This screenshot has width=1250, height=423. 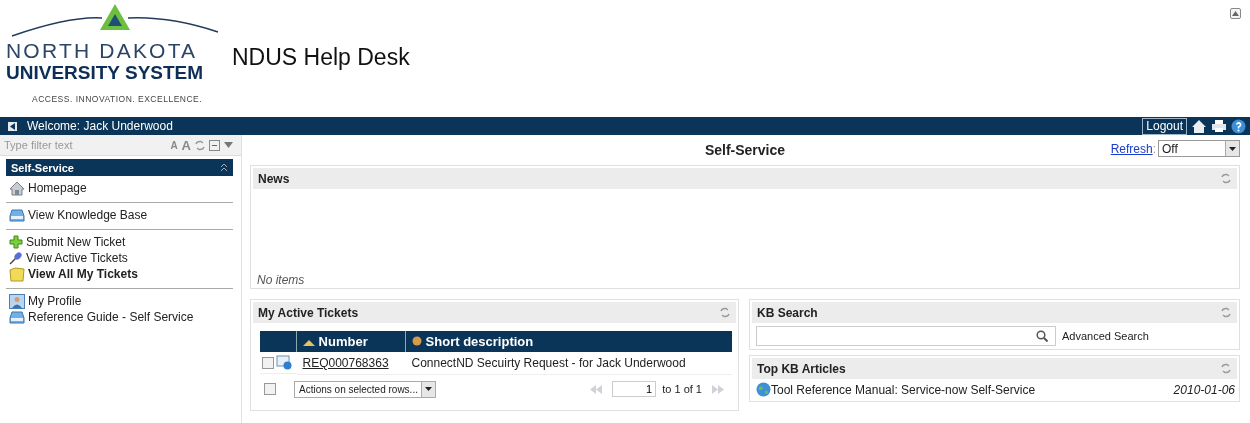 What do you see at coordinates (111, 317) in the screenshot?
I see `nav-link: Reference Guide - Self Service` at bounding box center [111, 317].